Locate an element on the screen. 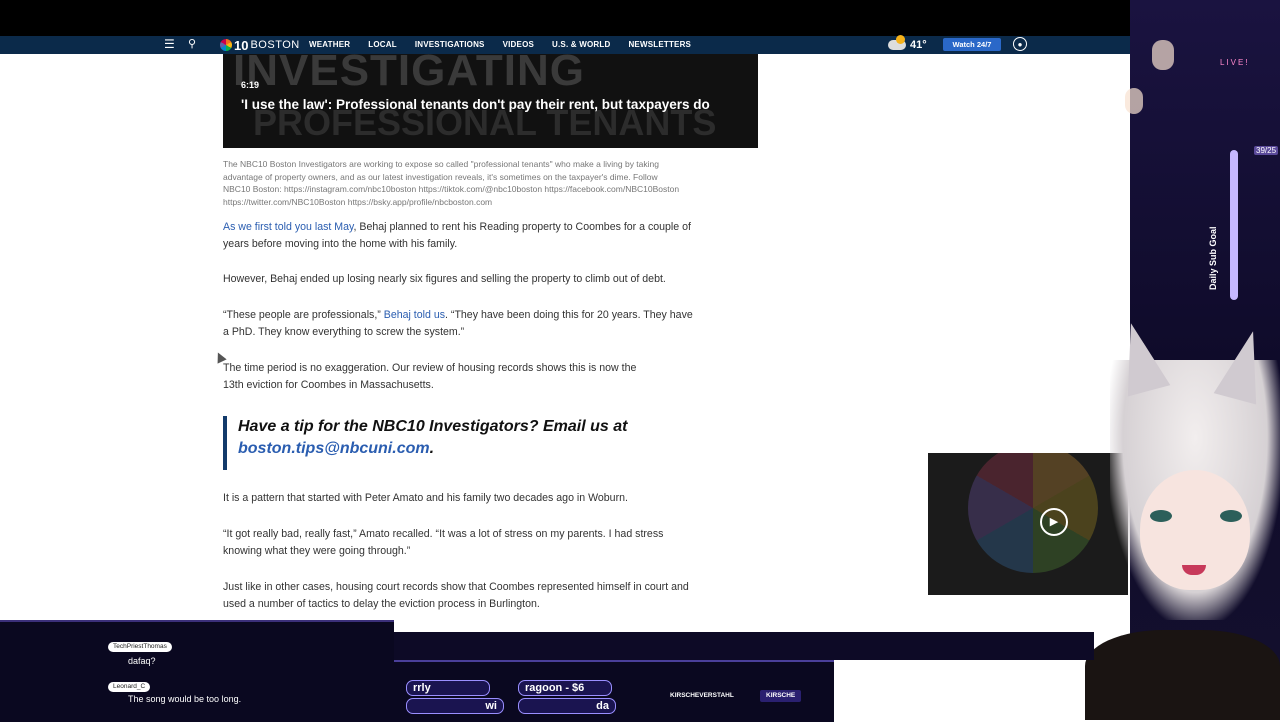 This screenshot has width=1280, height=722. tip-end: . is located at coordinates (432, 448).